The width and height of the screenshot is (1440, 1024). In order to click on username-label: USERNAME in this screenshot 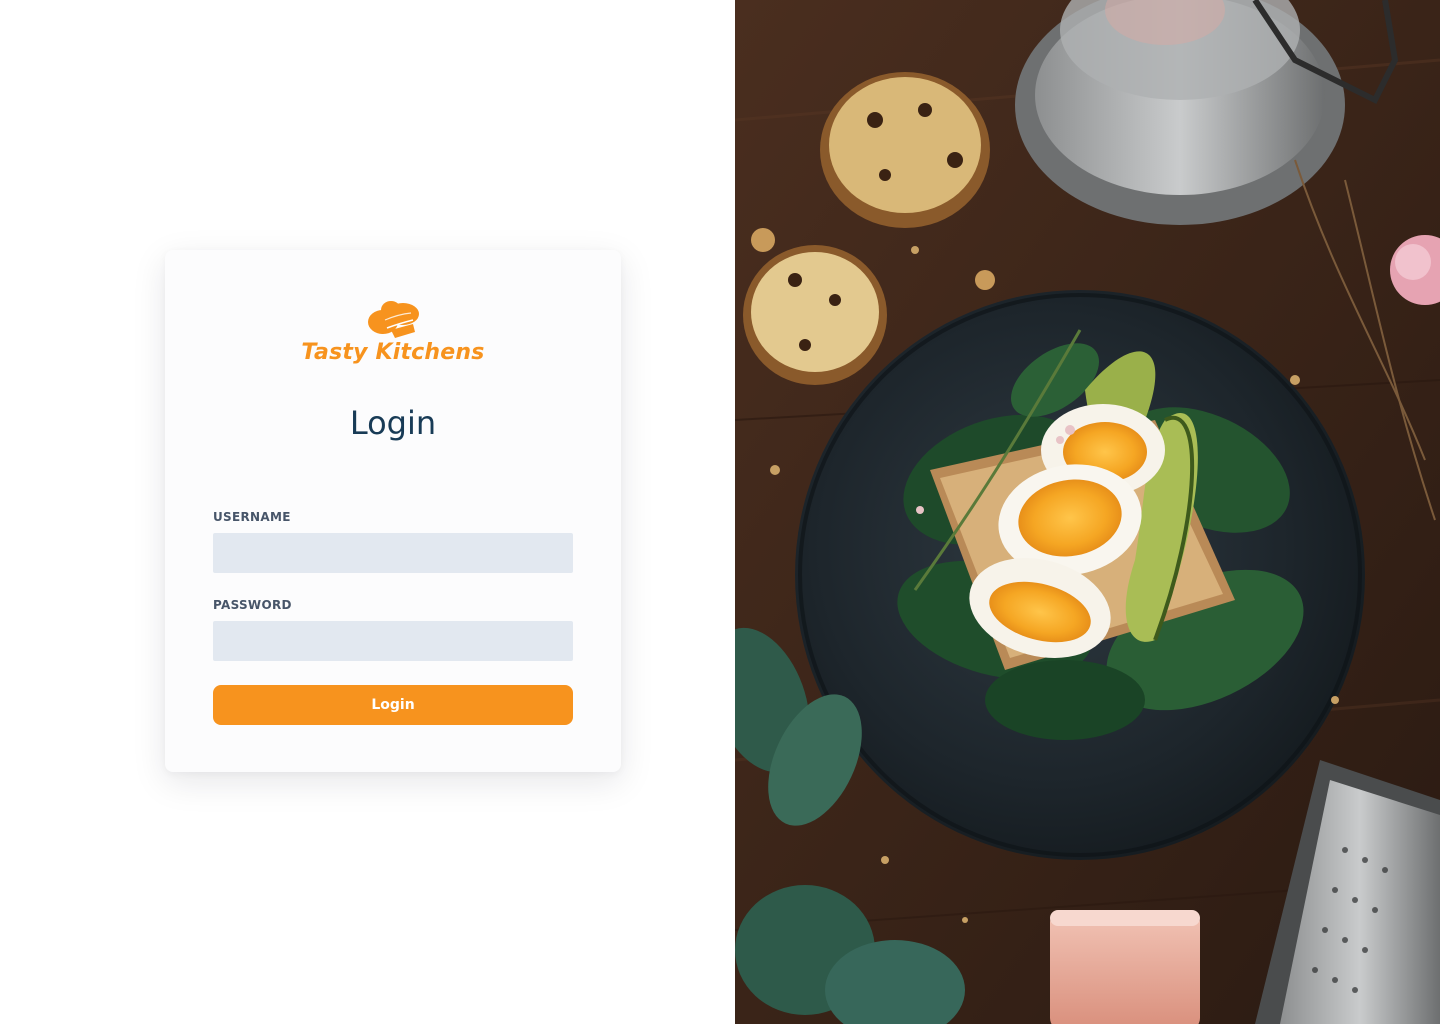, I will do `click(252, 517)`.